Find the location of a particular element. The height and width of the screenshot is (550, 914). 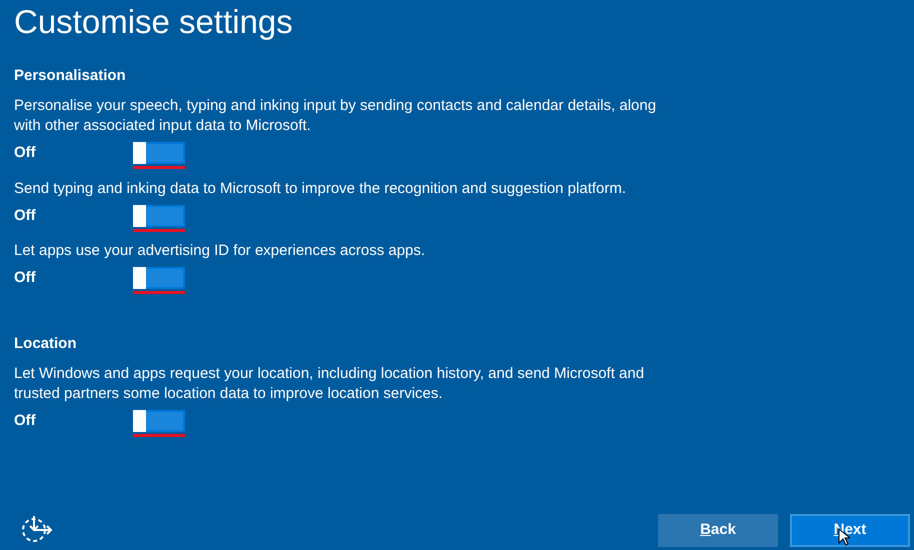

section-heading: Personalisation is located at coordinates (70, 76).